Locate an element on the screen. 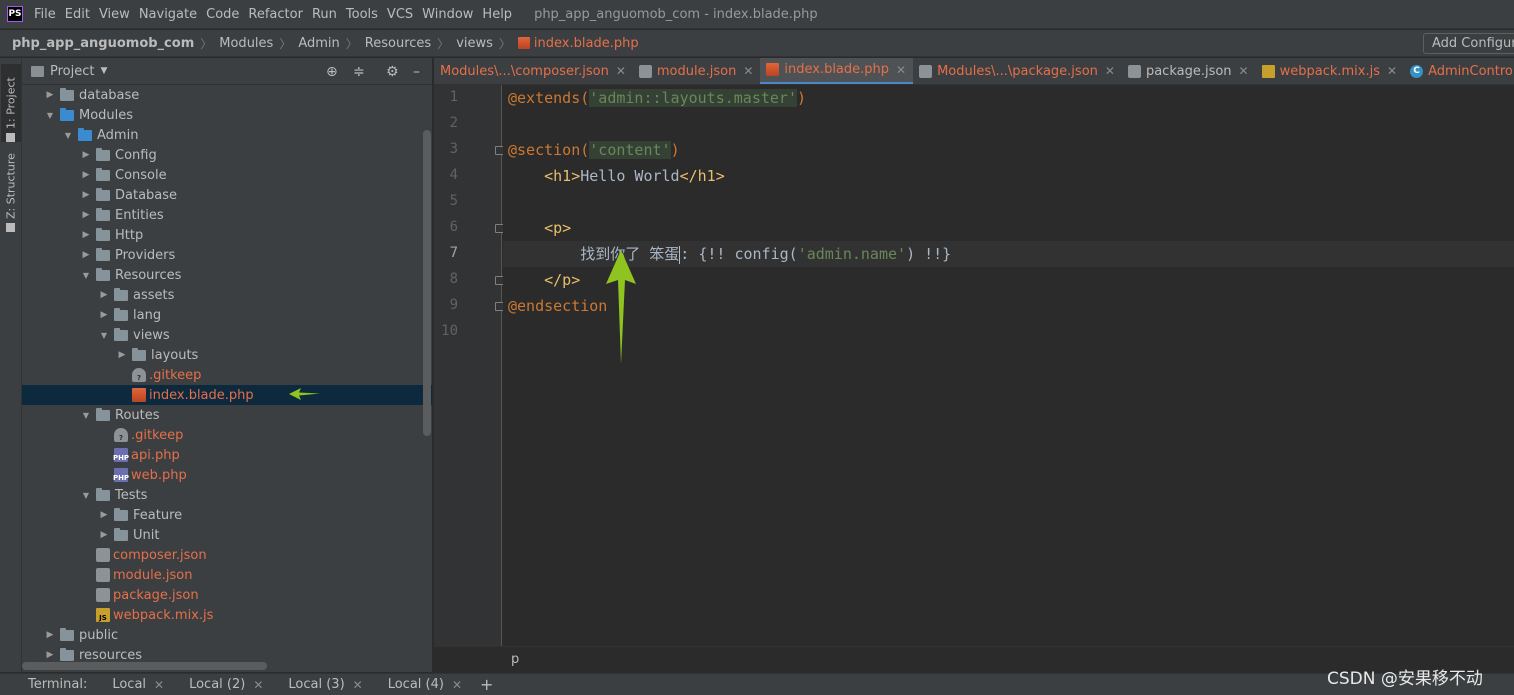  breadcrumb-item: Admin is located at coordinates (318, 43).